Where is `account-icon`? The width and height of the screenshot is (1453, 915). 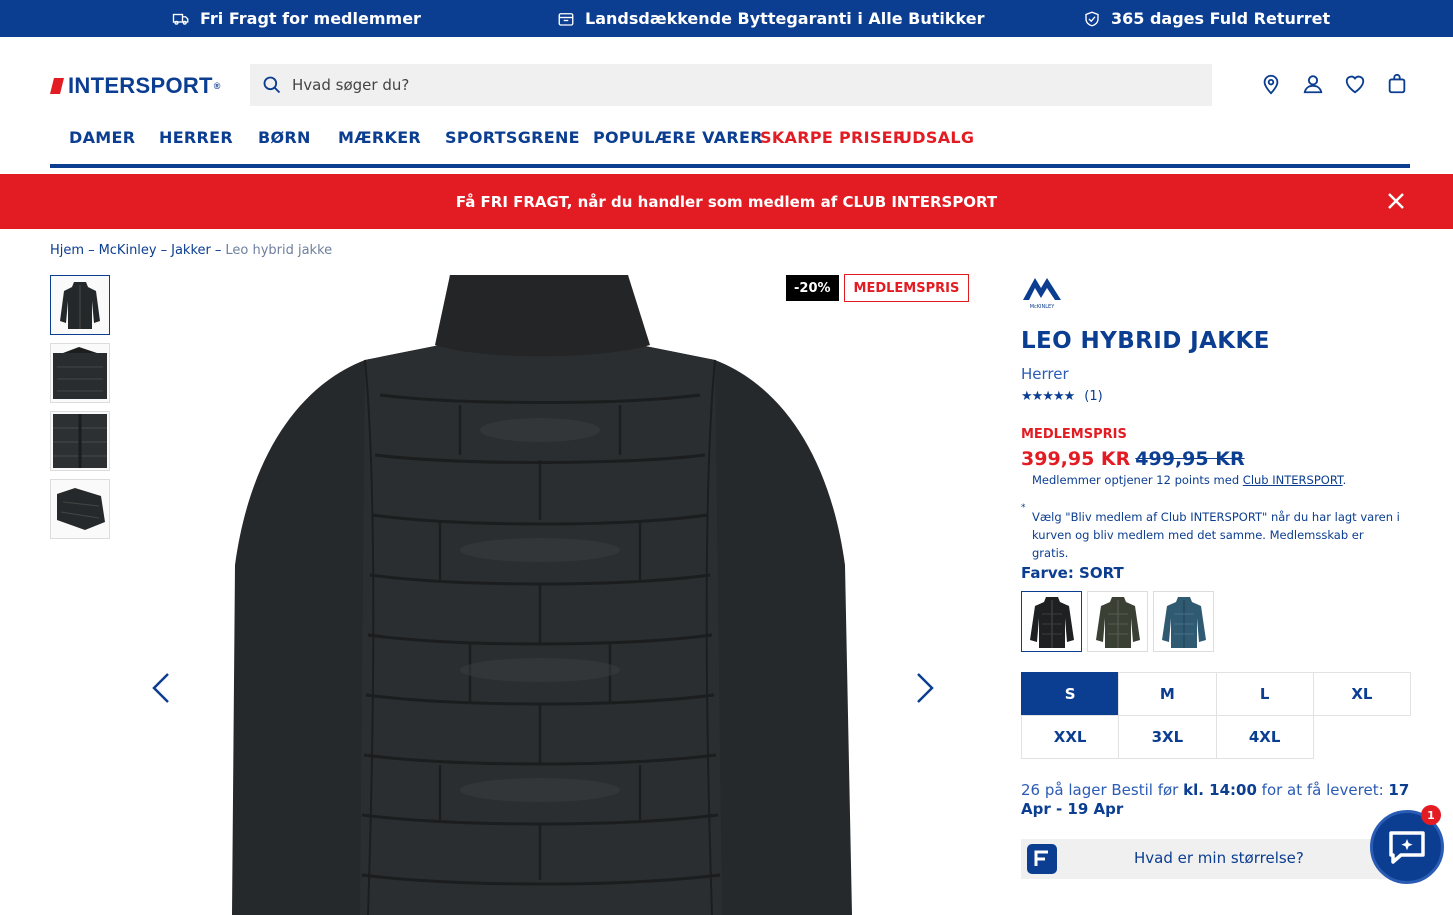 account-icon is located at coordinates (1313, 84).